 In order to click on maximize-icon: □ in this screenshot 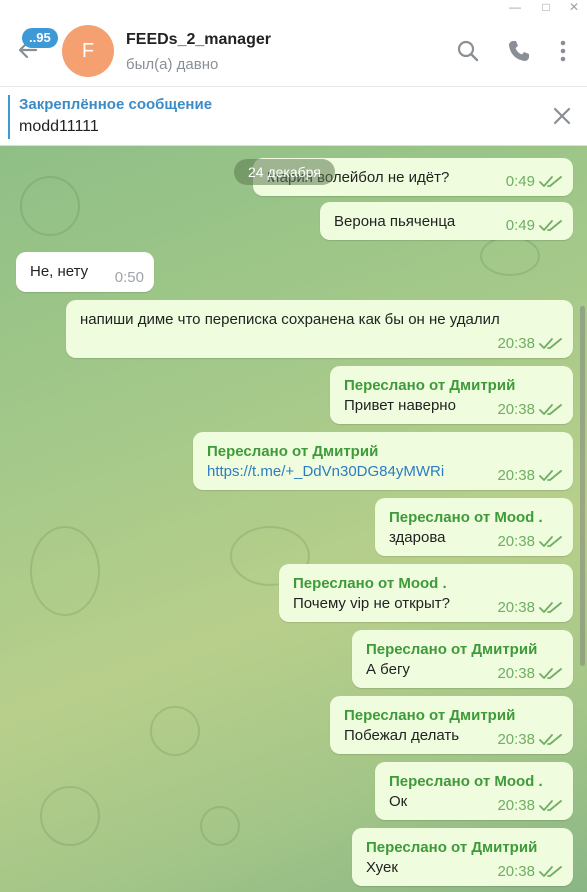, I will do `click(546, 7)`.